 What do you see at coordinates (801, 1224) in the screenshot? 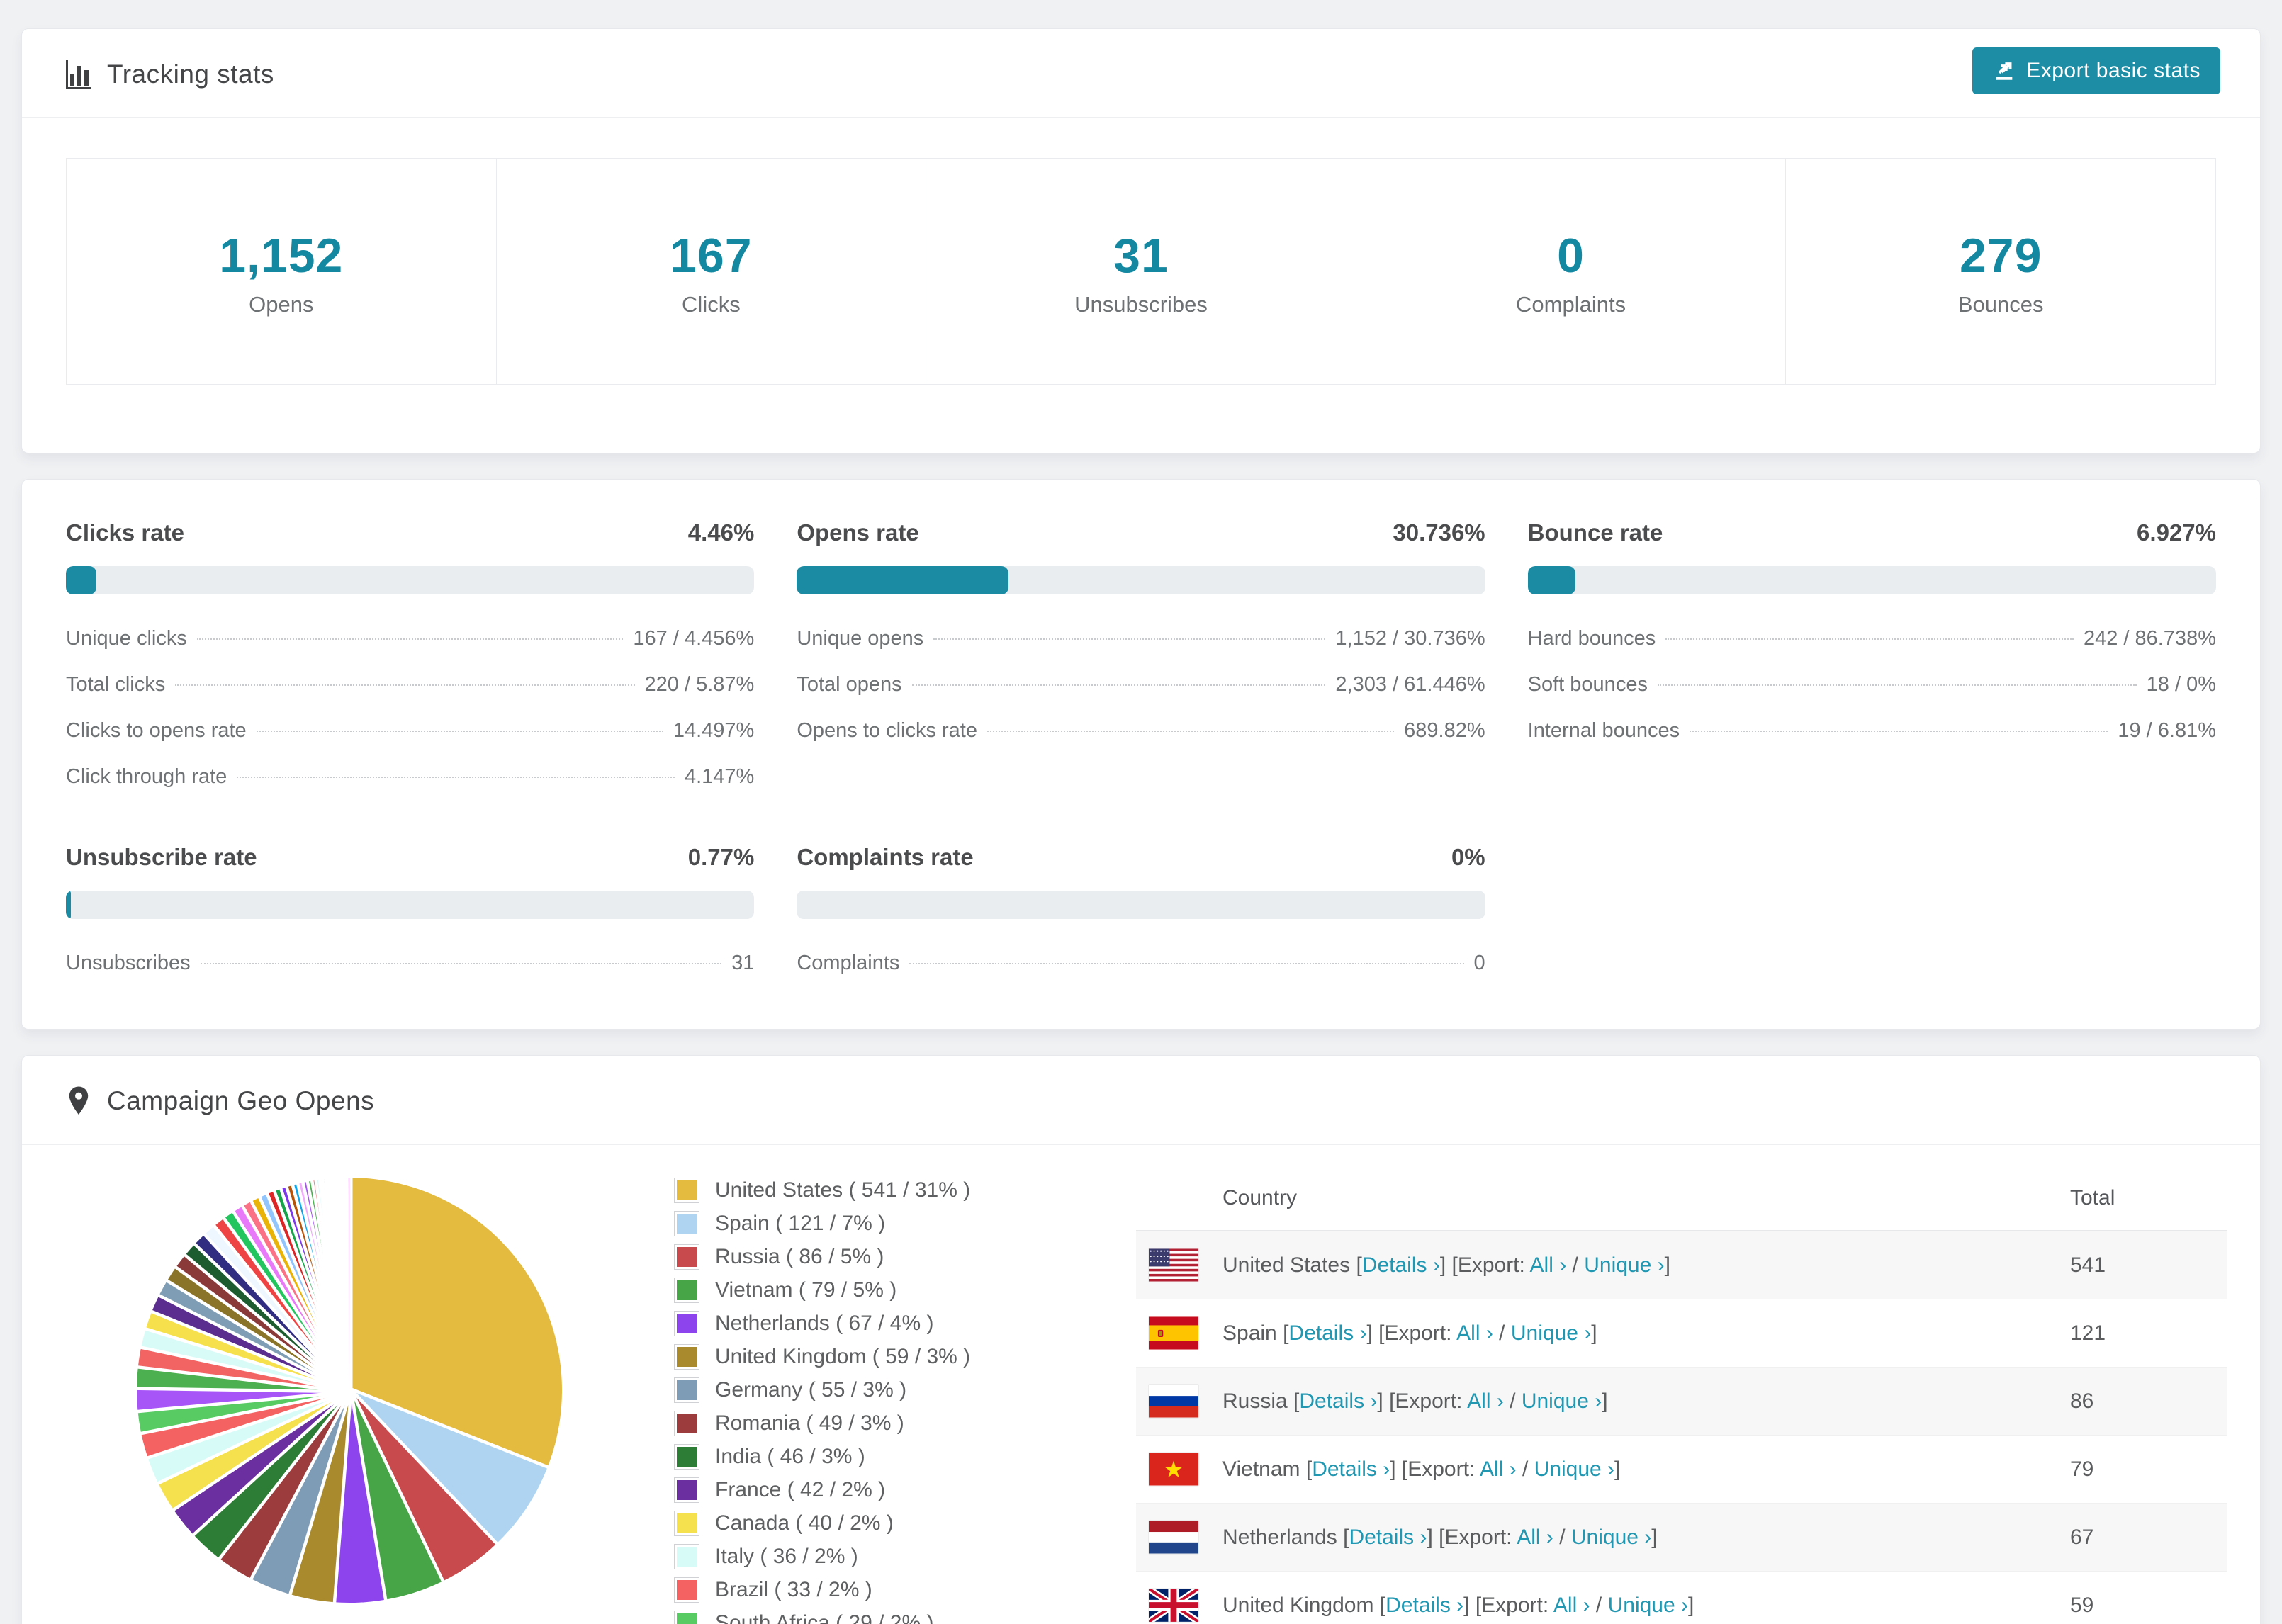
I see `legend-label: Spain ( 121 / 7% )` at bounding box center [801, 1224].